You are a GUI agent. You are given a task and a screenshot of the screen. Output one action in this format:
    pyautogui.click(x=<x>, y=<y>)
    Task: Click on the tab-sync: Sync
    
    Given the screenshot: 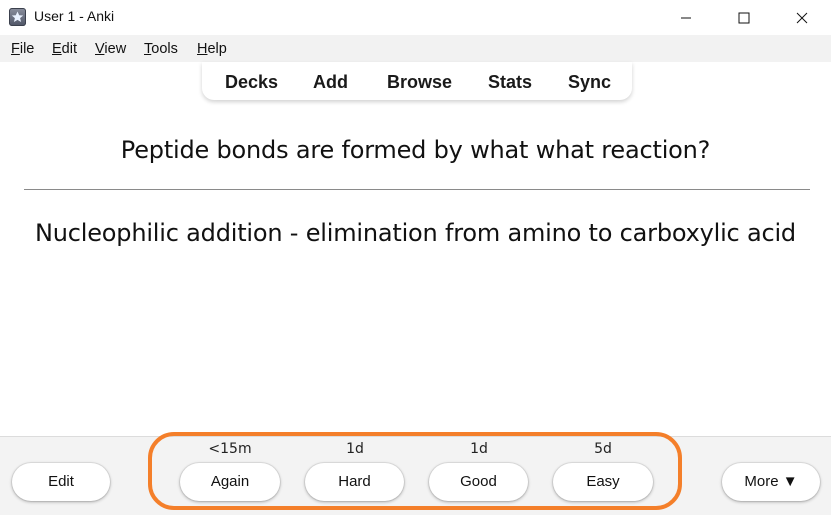 What is the action you would take?
    pyautogui.click(x=589, y=82)
    